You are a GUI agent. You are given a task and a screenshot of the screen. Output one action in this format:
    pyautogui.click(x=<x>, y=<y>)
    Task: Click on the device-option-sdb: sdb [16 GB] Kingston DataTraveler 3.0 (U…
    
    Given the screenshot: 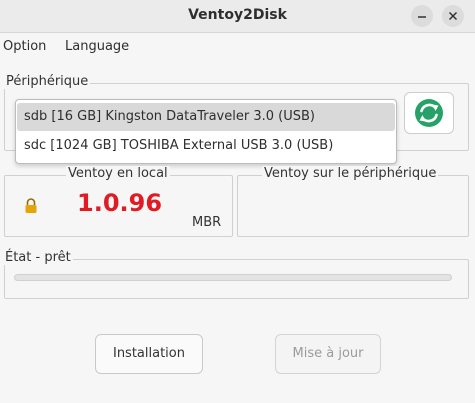 What is the action you would take?
    pyautogui.click(x=206, y=117)
    